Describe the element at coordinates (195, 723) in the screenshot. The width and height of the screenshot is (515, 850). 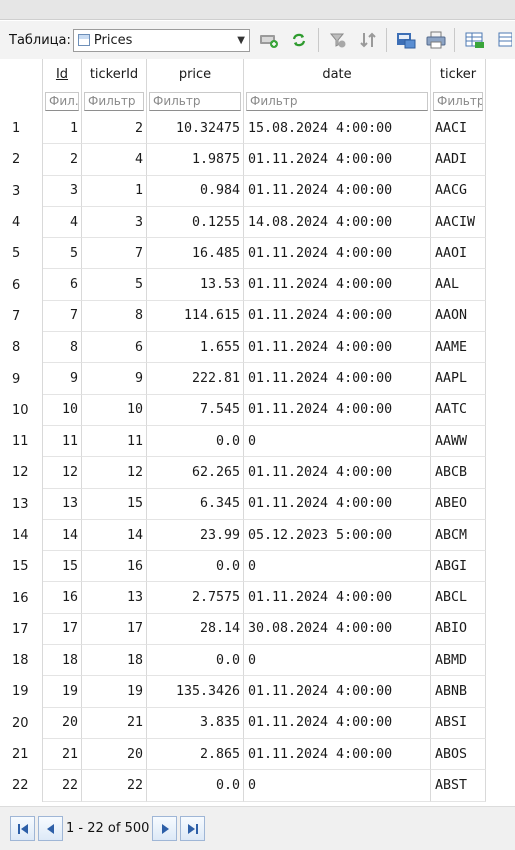
I see `cell-price: 3.835` at that location.